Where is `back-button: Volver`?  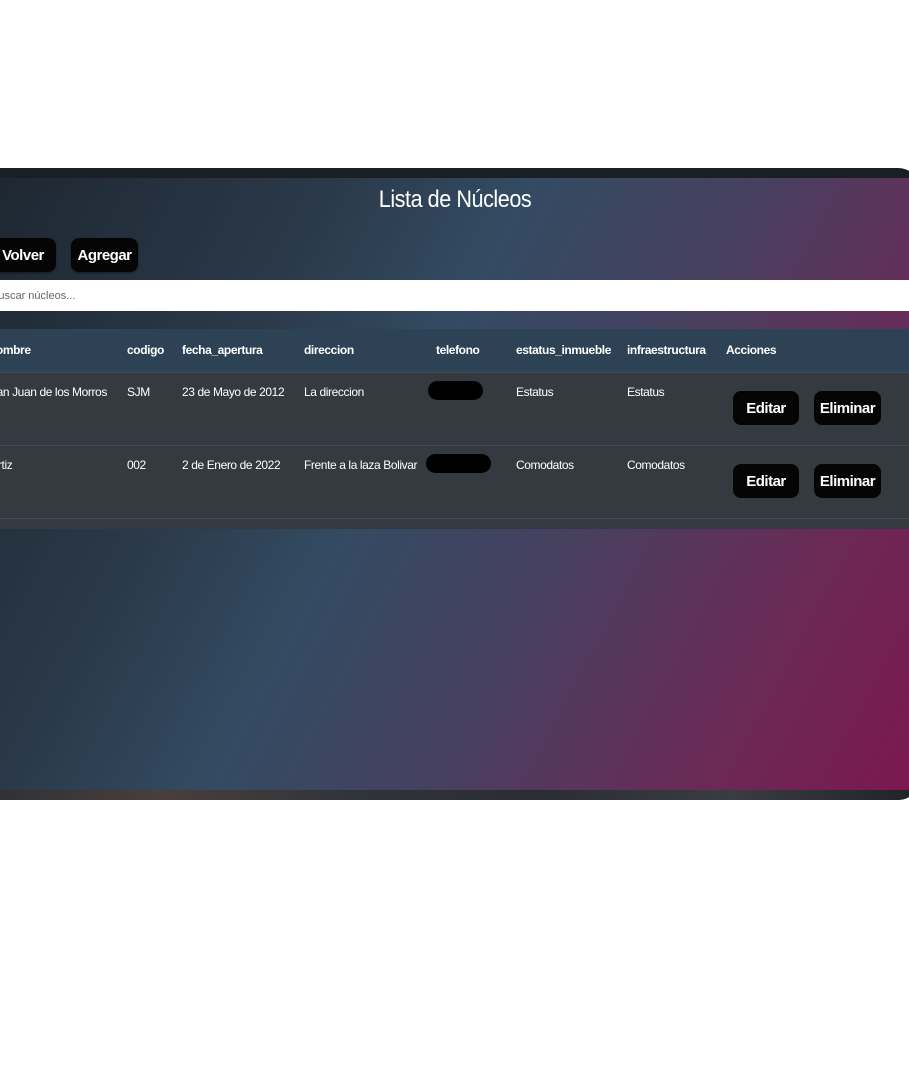
back-button: Volver is located at coordinates (28, 255).